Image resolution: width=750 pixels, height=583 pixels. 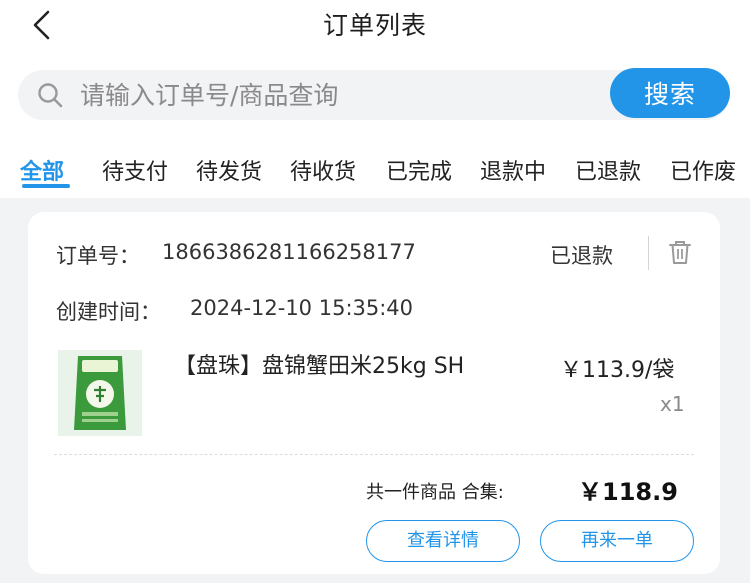 I want to click on price-unit: /袋, so click(x=659, y=370).